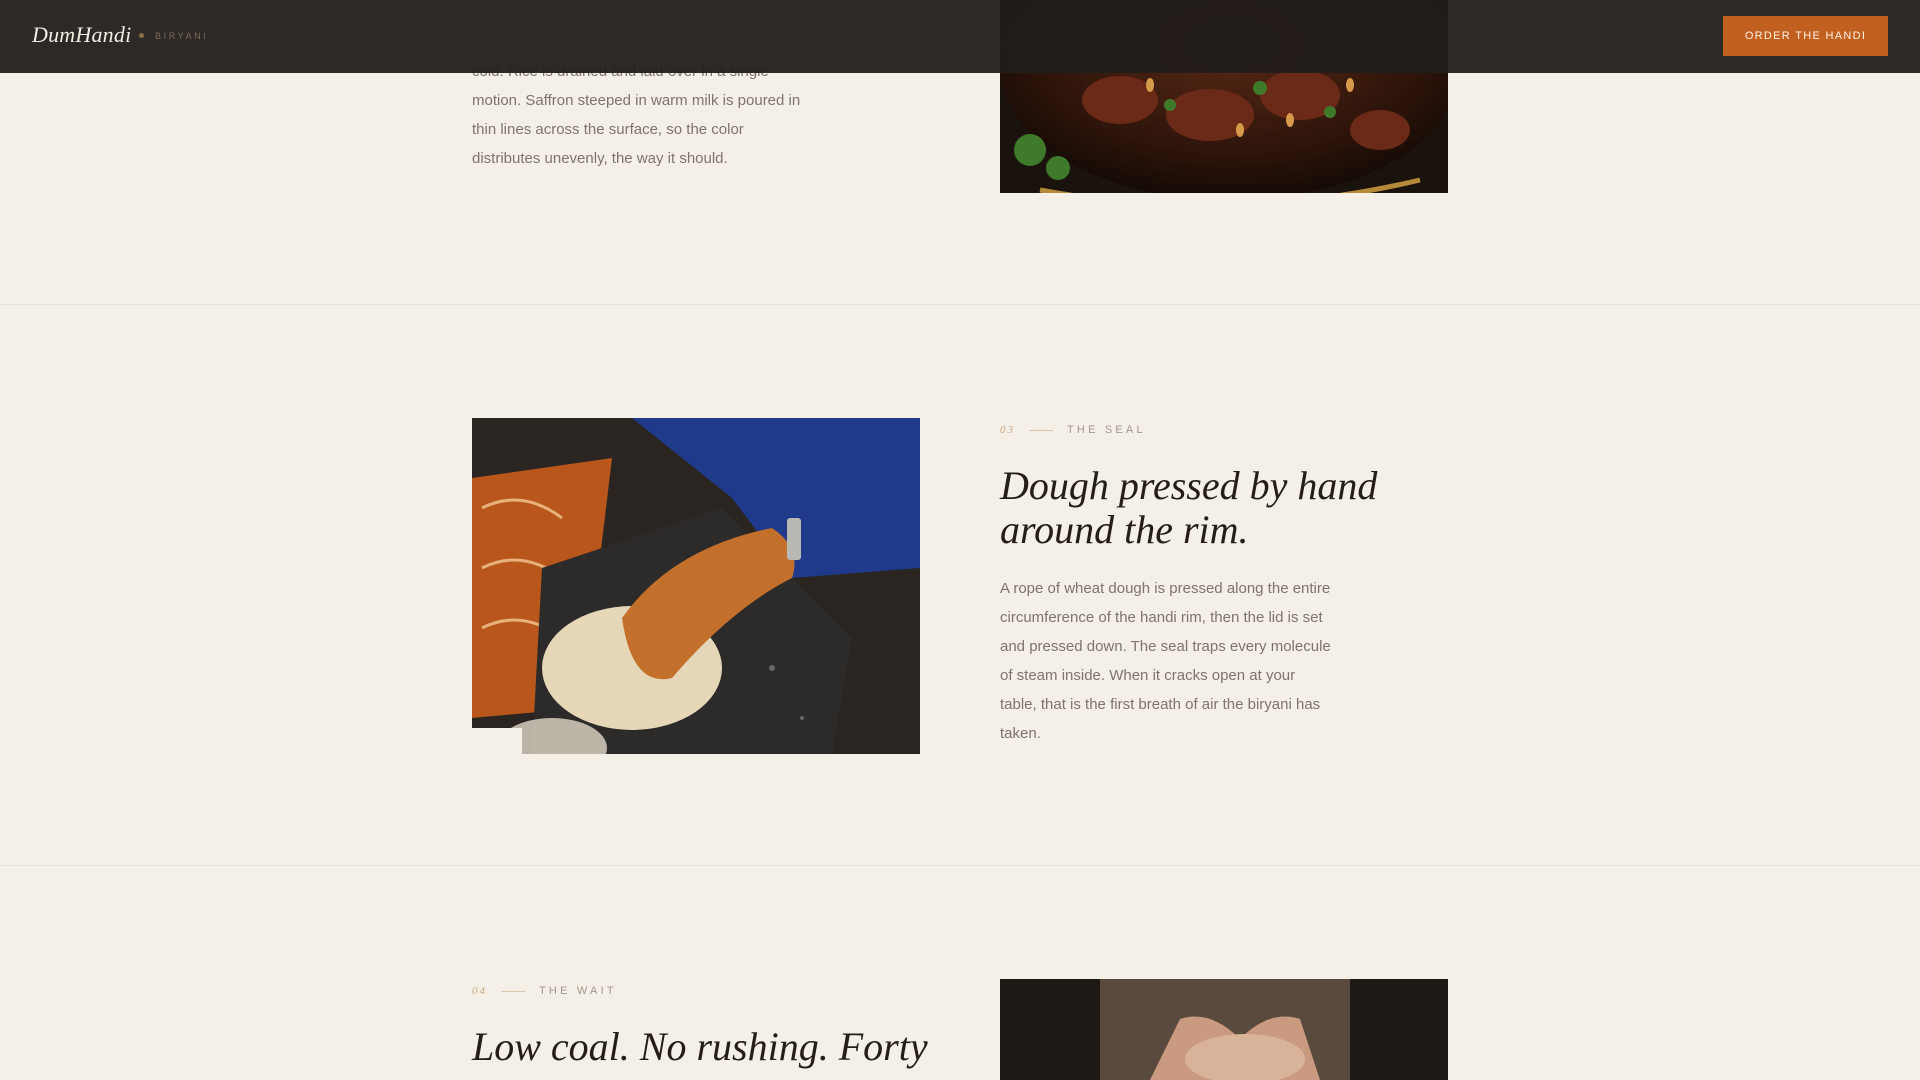 The height and width of the screenshot is (1080, 1920). What do you see at coordinates (1805, 36) in the screenshot?
I see `order-button: ORDER THE HANDI` at bounding box center [1805, 36].